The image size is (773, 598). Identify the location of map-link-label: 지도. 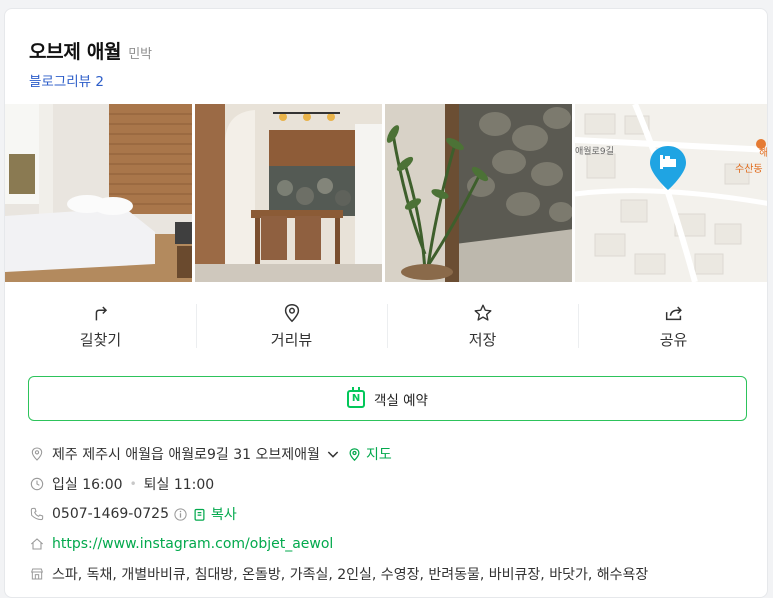
(378, 455).